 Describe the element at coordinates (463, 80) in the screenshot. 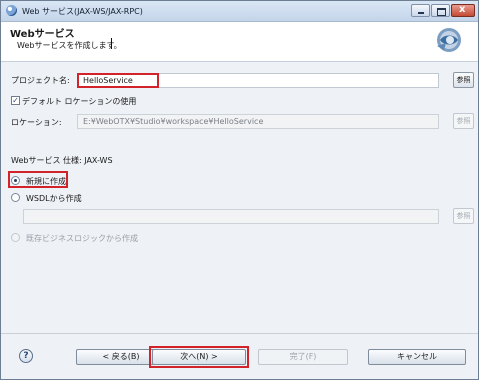

I see `project-browse-button: 参照` at that location.